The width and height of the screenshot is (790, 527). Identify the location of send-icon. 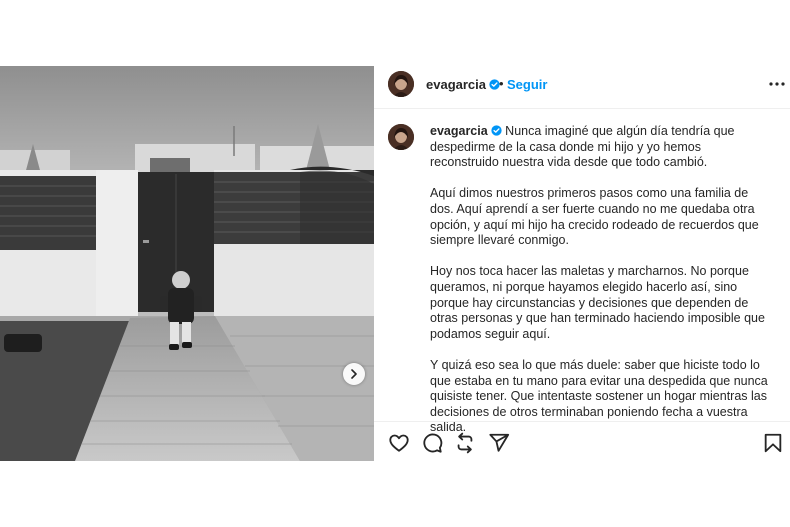
(499, 442).